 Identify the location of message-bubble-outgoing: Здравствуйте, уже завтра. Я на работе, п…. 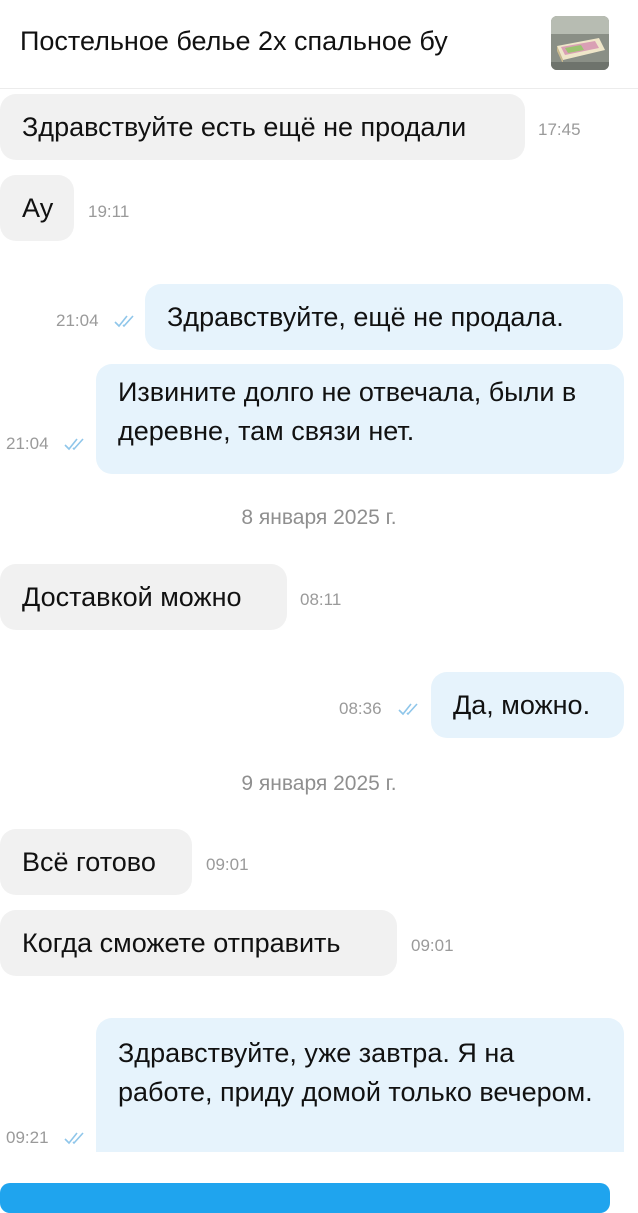
(360, 1093).